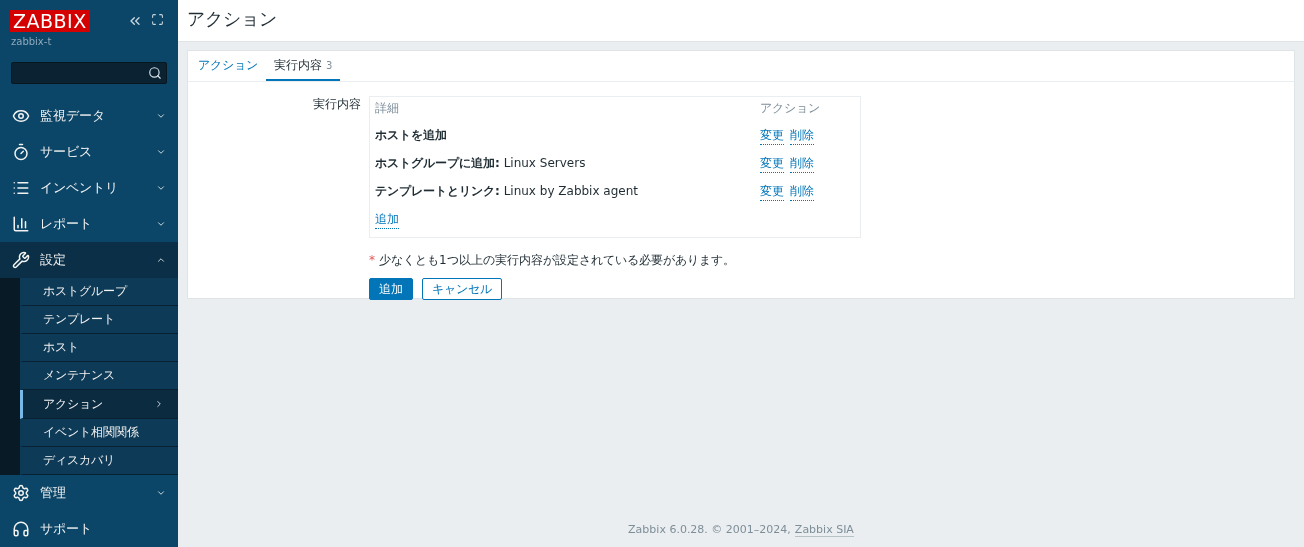 Image resolution: width=1304 pixels, height=547 pixels. What do you see at coordinates (21, 529) in the screenshot?
I see `headset-icon` at bounding box center [21, 529].